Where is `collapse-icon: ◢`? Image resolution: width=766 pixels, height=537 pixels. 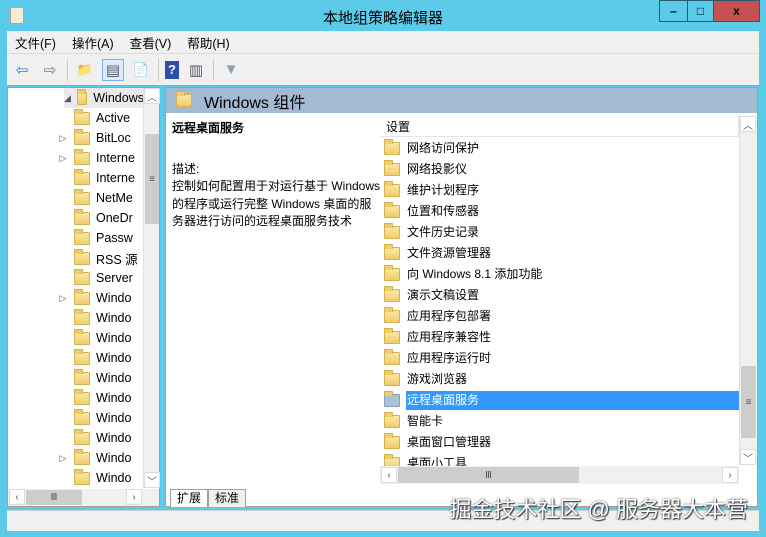 collapse-icon: ◢ is located at coordinates (67, 98).